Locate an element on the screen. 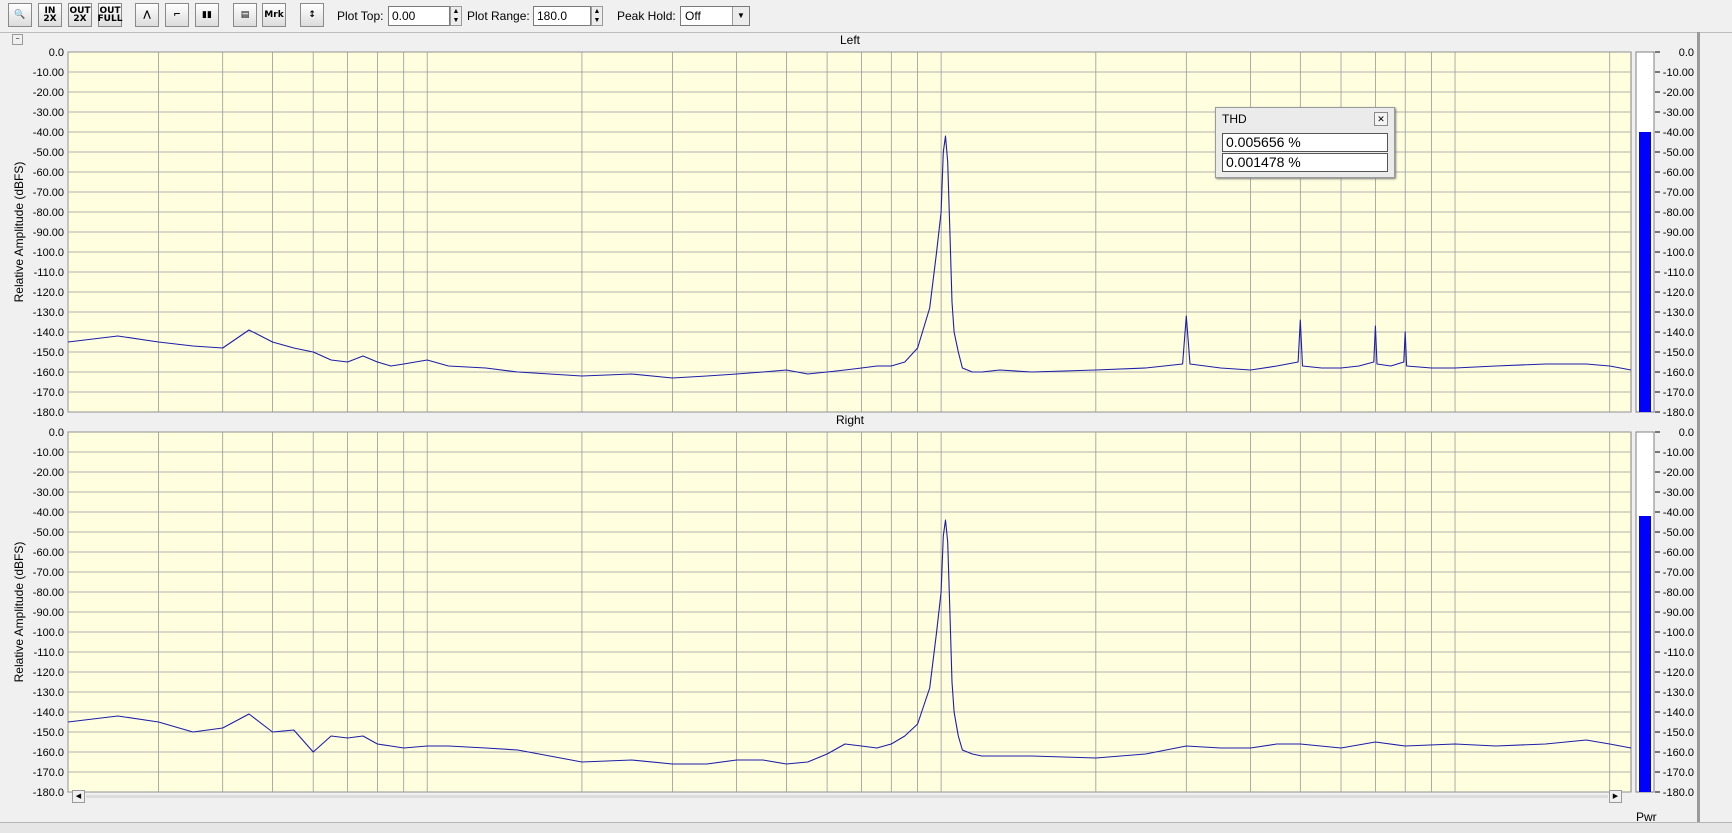  cursor-button: ↕ is located at coordinates (312, 15).